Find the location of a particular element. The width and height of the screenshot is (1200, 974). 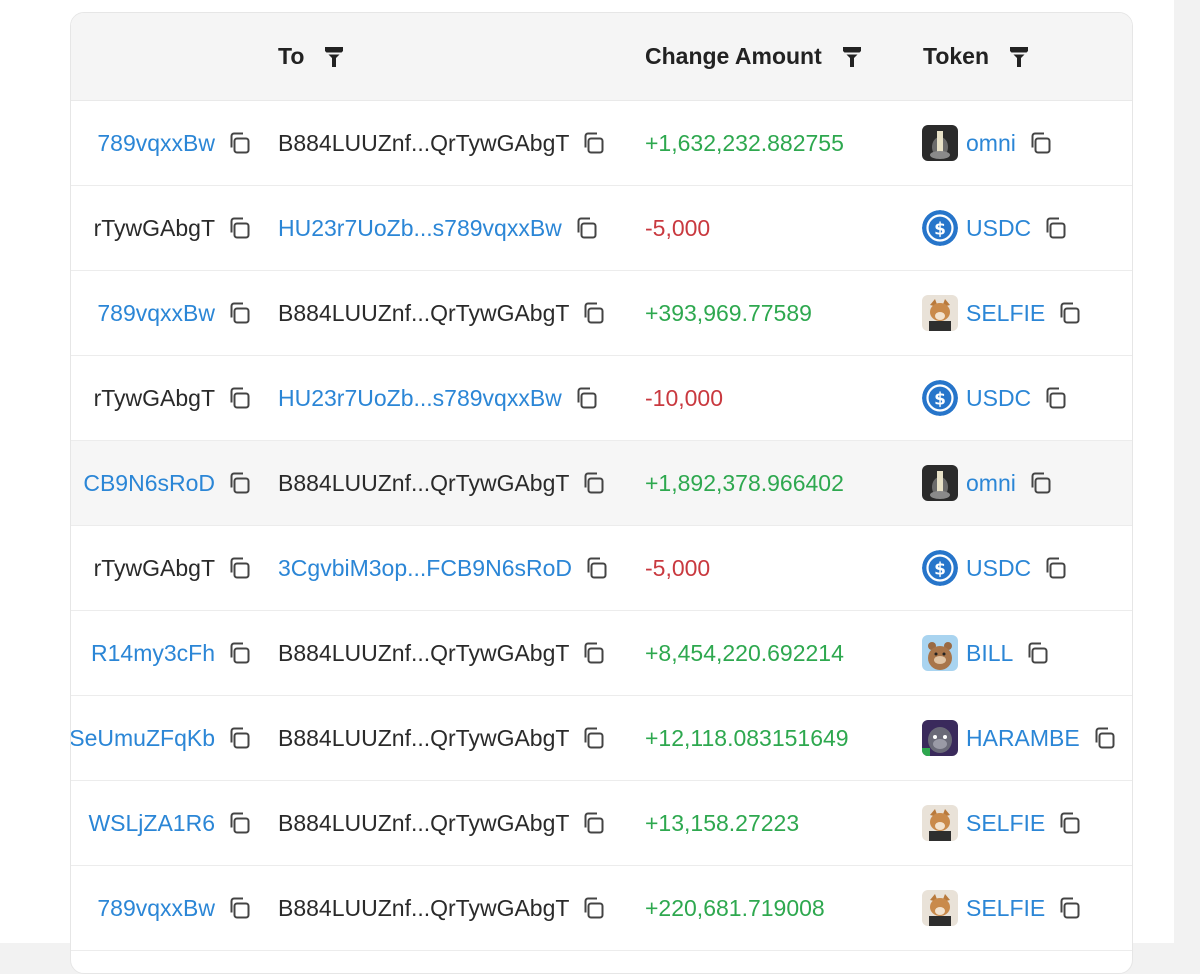

column-header-to: To is located at coordinates (311, 56).